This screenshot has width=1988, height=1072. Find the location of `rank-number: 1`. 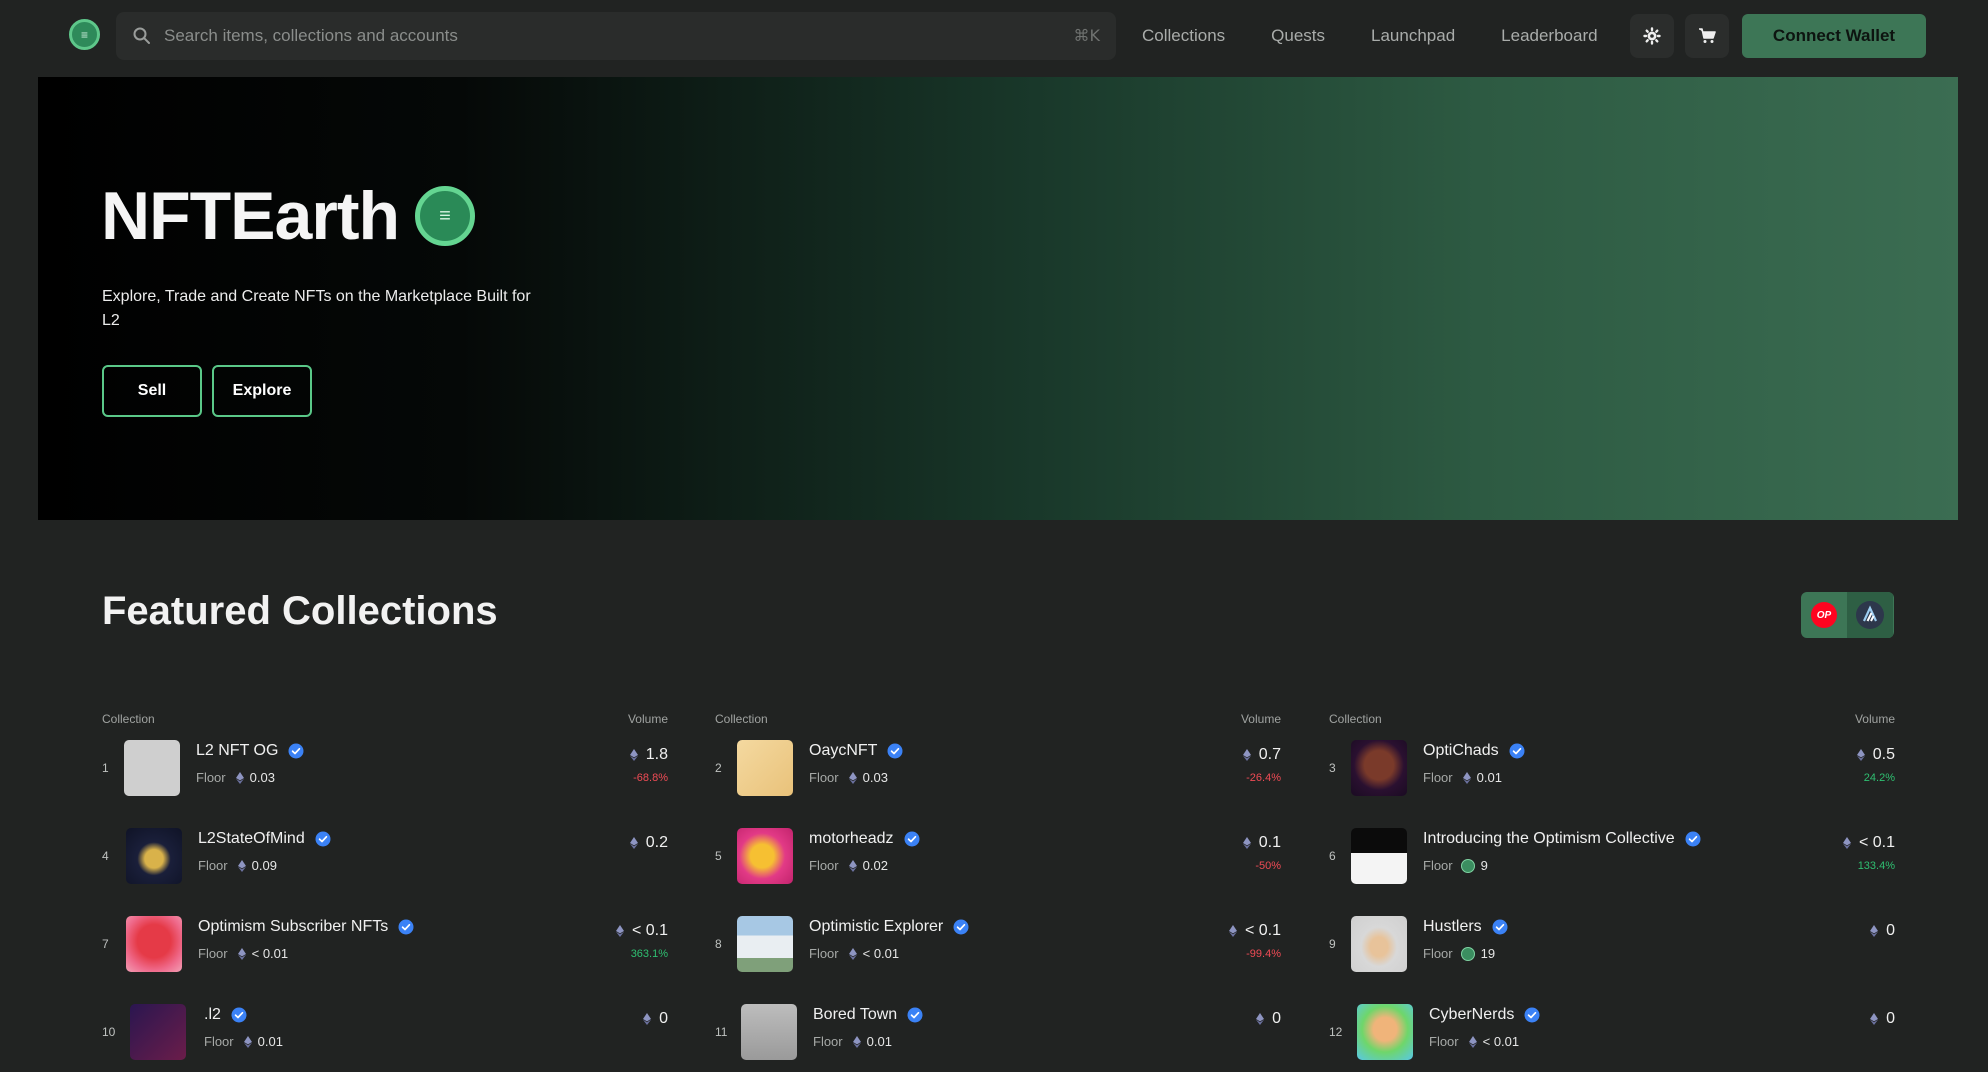

rank-number: 1 is located at coordinates (105, 768).